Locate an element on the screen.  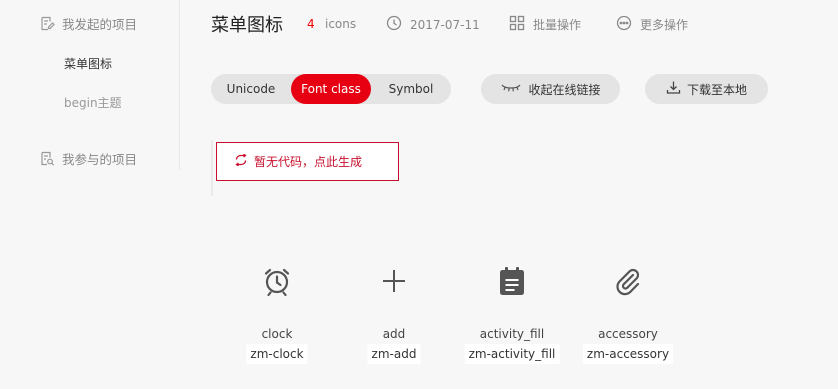
sidebar-item-begin-theme: begin主题 is located at coordinates (93, 102).